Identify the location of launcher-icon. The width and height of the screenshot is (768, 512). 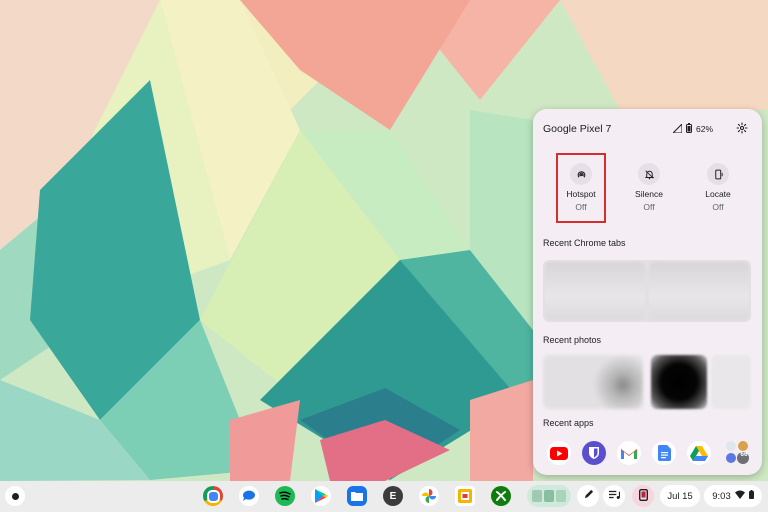
(15, 496).